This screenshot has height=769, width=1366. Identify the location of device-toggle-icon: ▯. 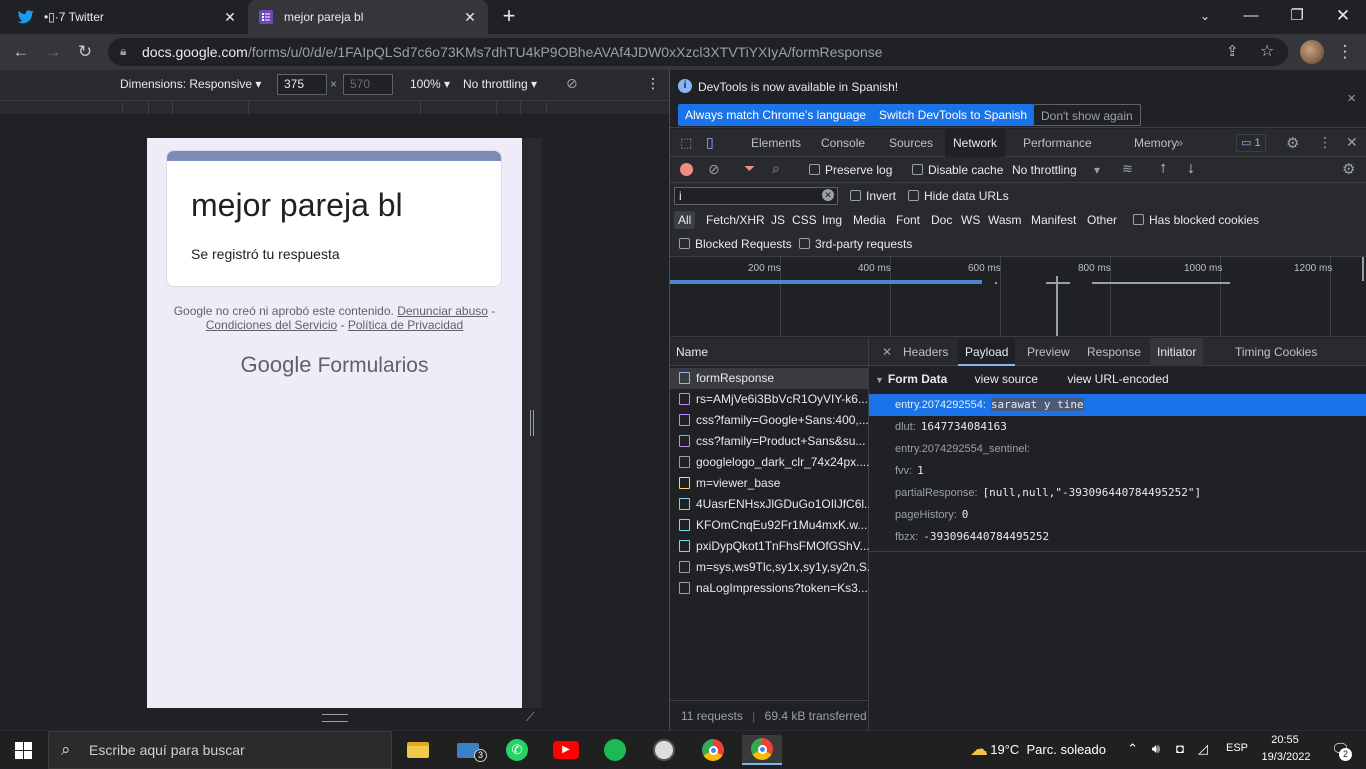
(710, 142).